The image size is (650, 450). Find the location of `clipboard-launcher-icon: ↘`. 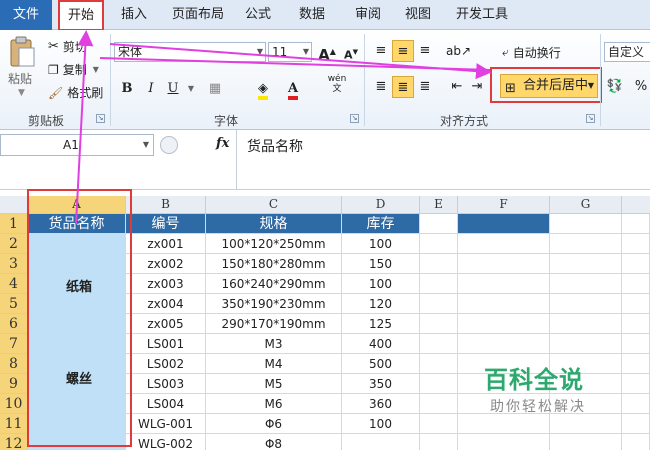

clipboard-launcher-icon: ↘ is located at coordinates (100, 118).